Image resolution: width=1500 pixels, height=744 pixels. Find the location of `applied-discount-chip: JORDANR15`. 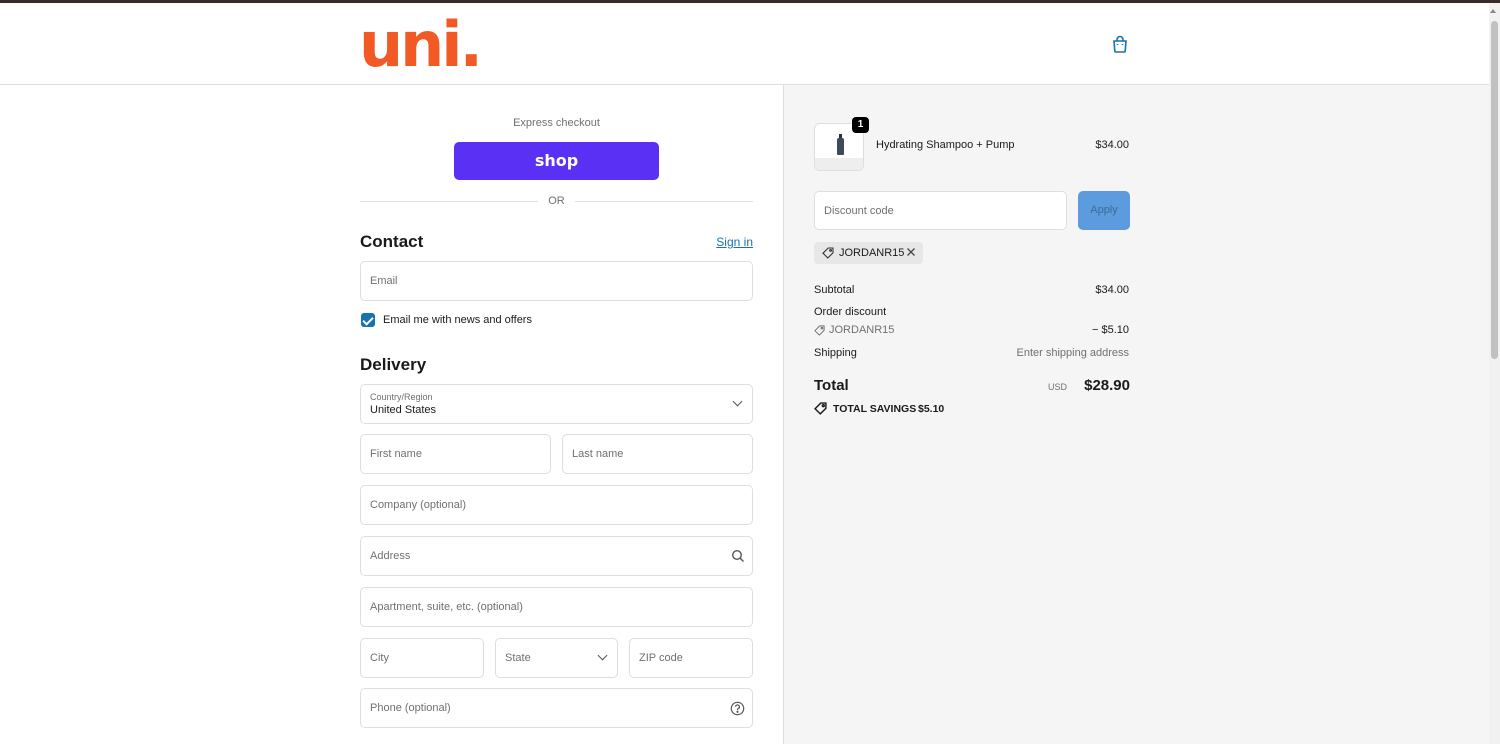

applied-discount-chip: JORDANR15 is located at coordinates (868, 253).